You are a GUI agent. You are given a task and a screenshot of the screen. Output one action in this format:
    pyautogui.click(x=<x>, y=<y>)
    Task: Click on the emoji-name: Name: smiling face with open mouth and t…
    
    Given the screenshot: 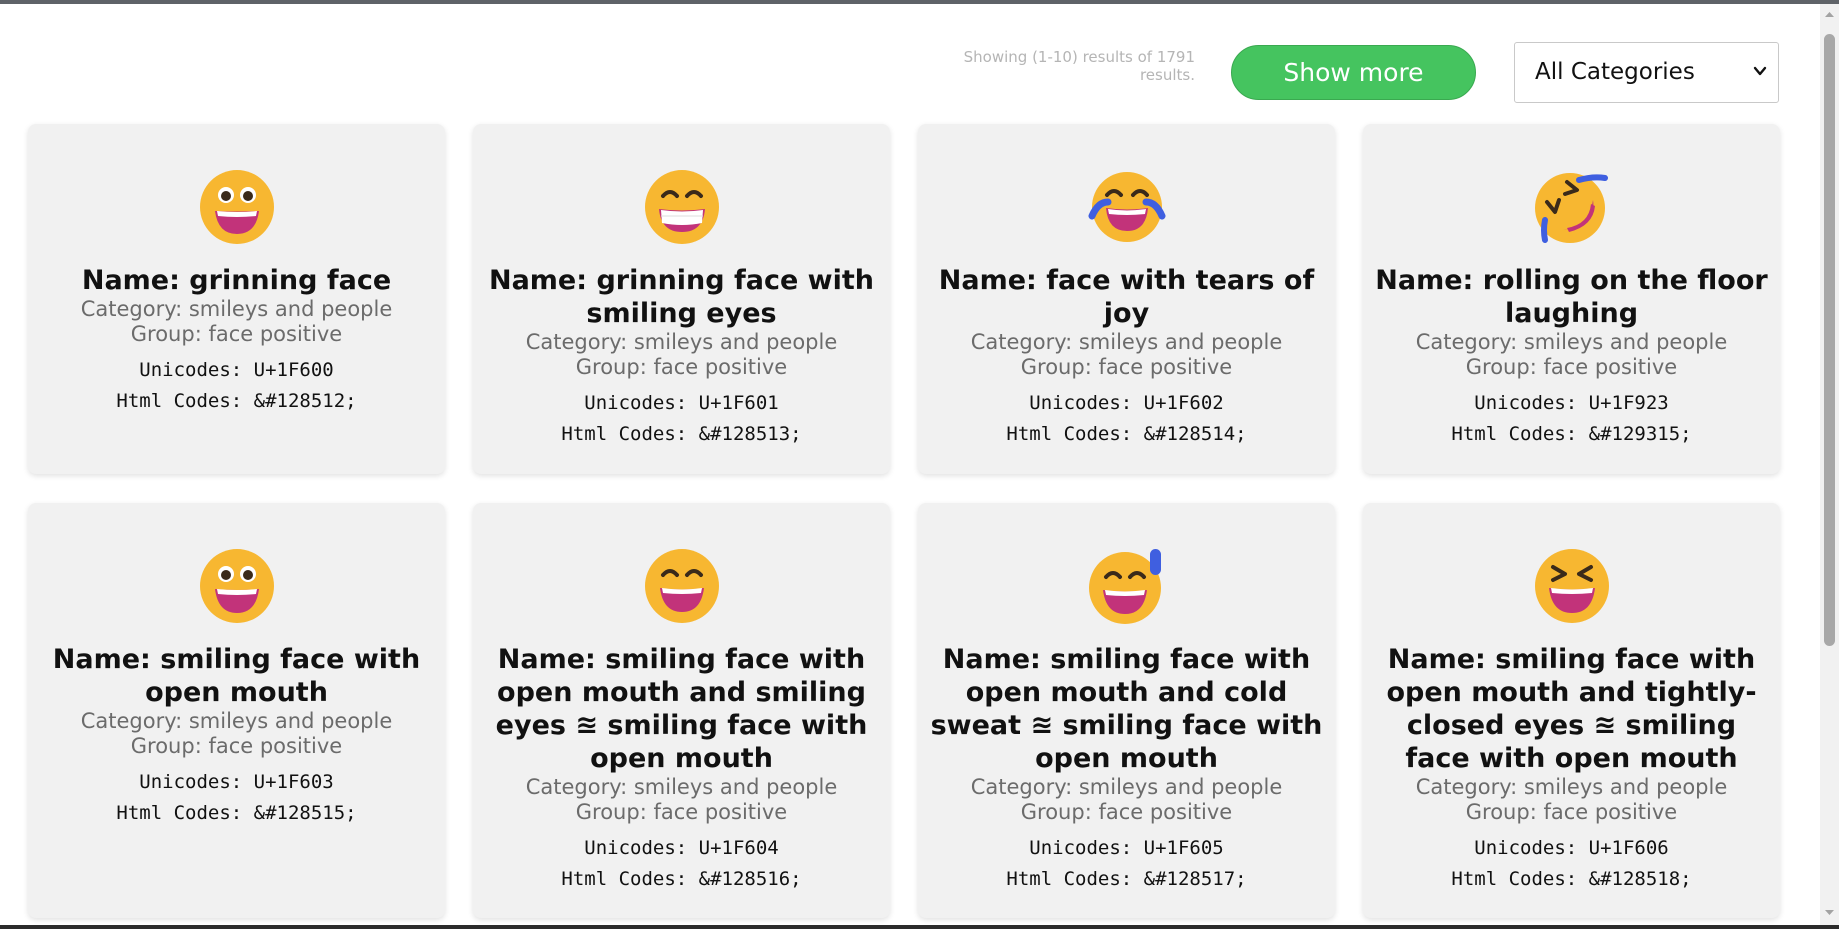 What is the action you would take?
    pyautogui.click(x=1571, y=709)
    